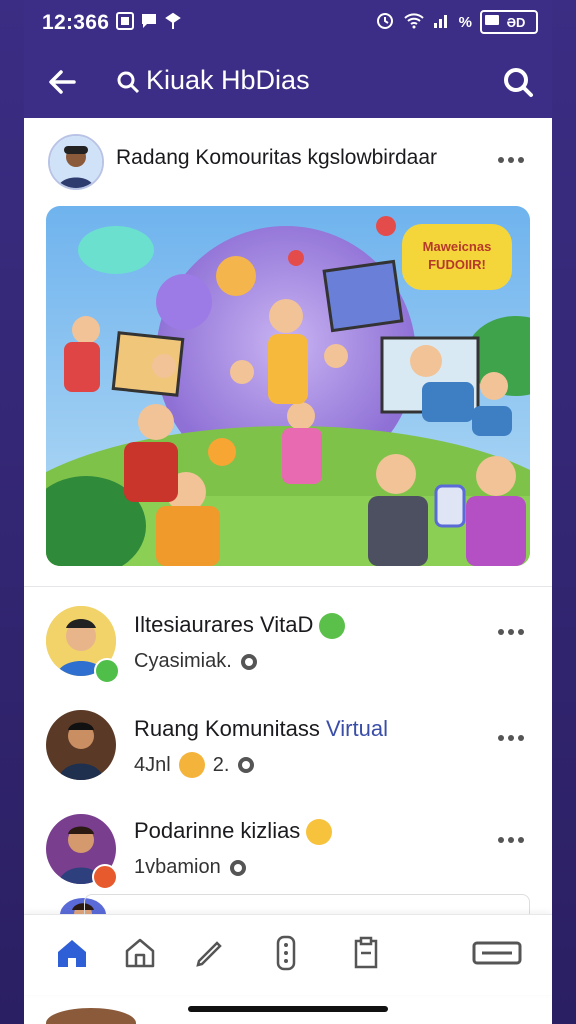 The width and height of the screenshot is (576, 1024). I want to click on post-more-icon, so click(514, 160).